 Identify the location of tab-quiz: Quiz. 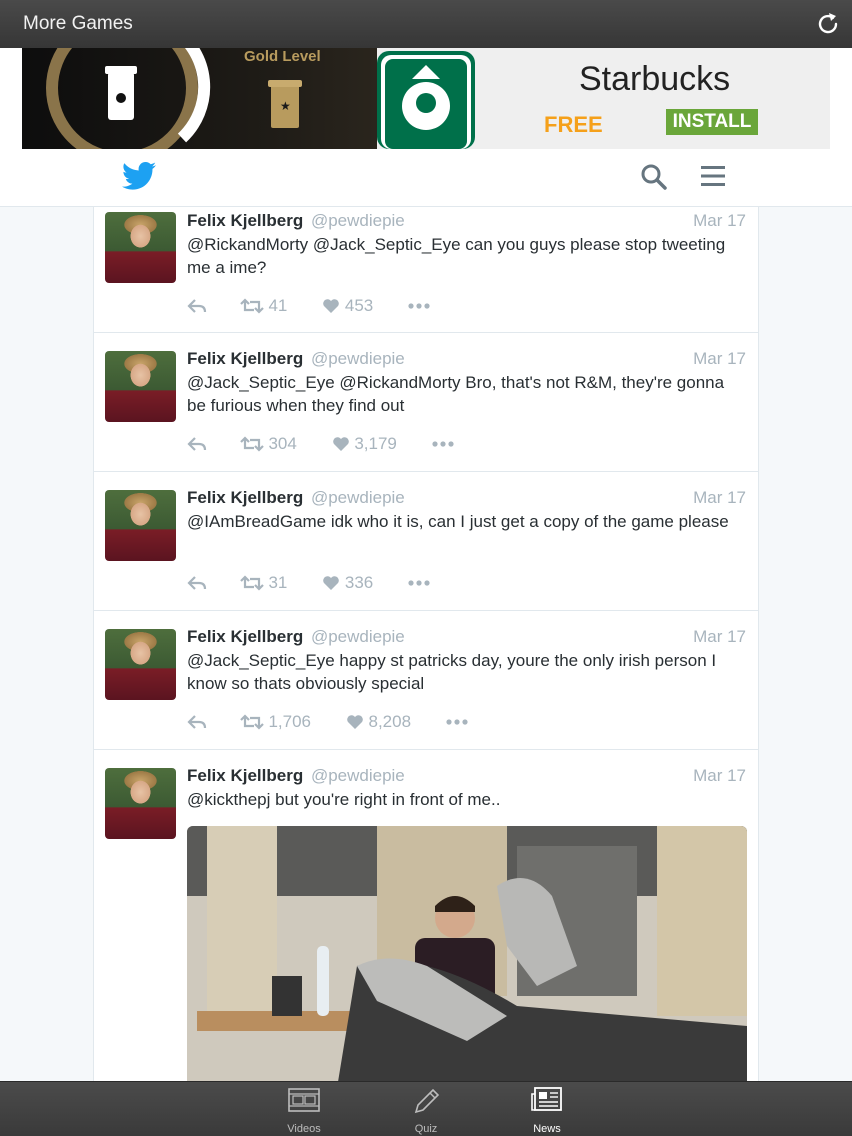
(426, 1110).